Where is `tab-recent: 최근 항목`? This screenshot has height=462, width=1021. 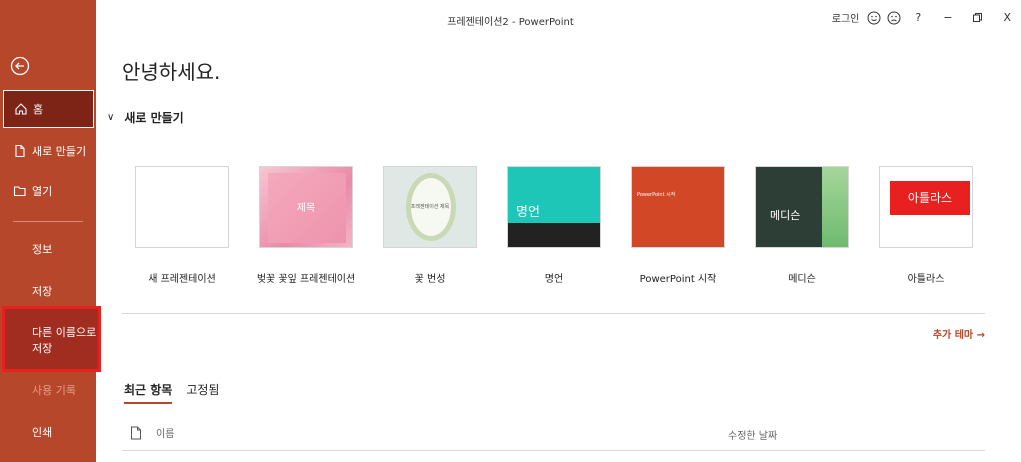 tab-recent: 최근 항목 is located at coordinates (148, 392).